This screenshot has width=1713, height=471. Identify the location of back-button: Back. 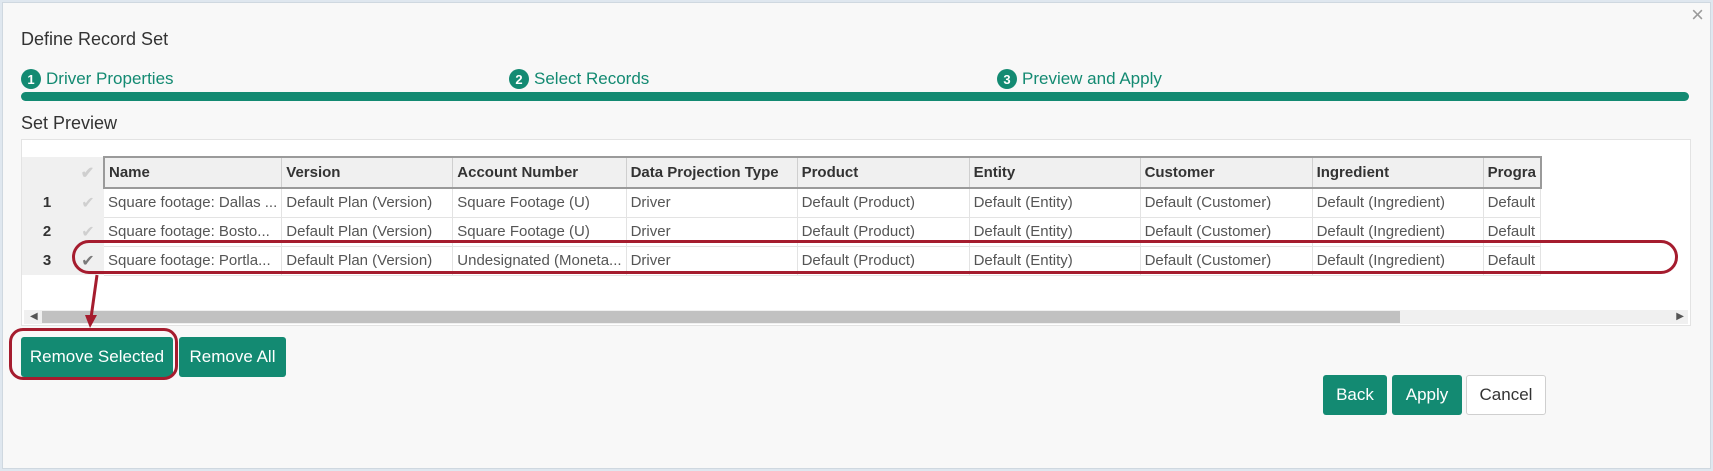
(1355, 395).